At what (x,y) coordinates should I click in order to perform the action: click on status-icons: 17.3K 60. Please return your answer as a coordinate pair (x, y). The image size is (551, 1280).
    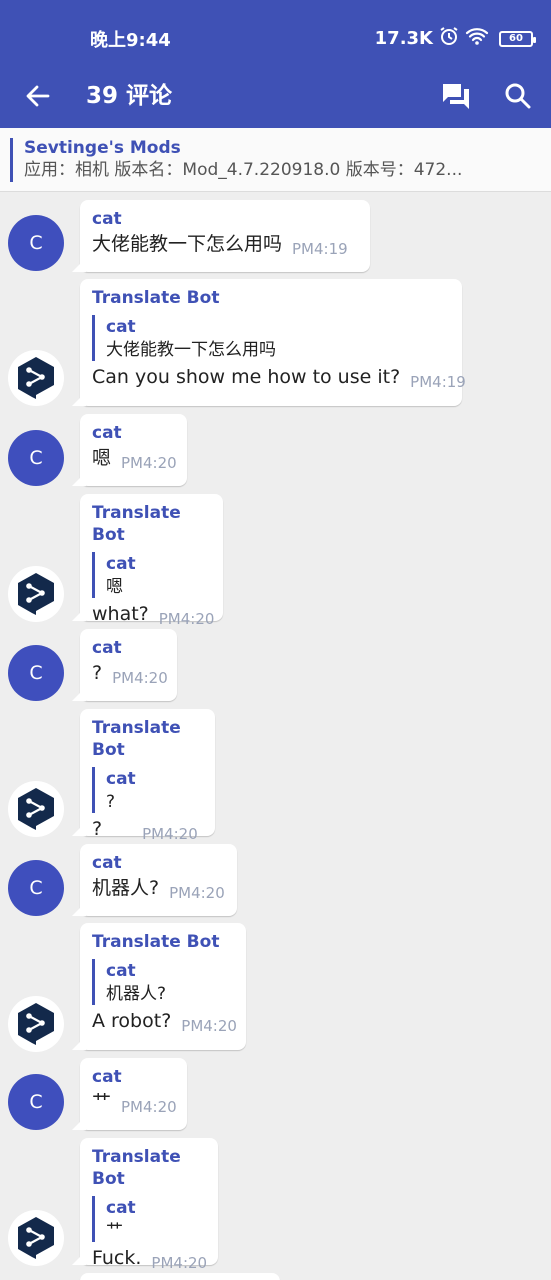
    Looking at the image, I should click on (455, 38).